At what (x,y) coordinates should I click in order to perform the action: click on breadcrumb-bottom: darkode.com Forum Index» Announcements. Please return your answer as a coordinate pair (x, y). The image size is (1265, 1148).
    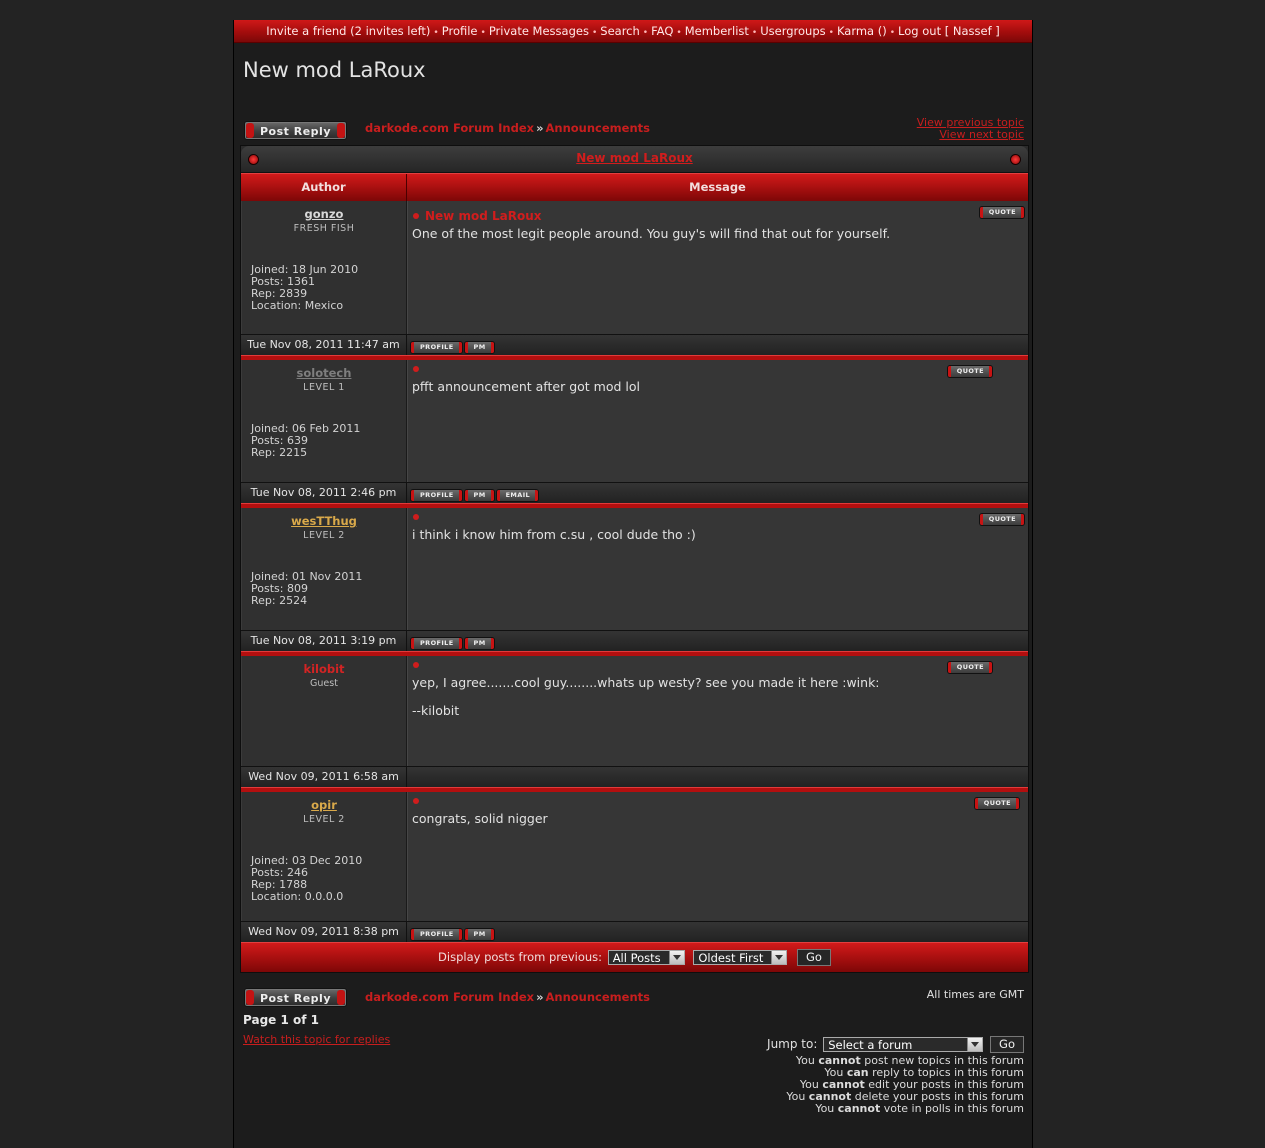
    Looking at the image, I should click on (507, 997).